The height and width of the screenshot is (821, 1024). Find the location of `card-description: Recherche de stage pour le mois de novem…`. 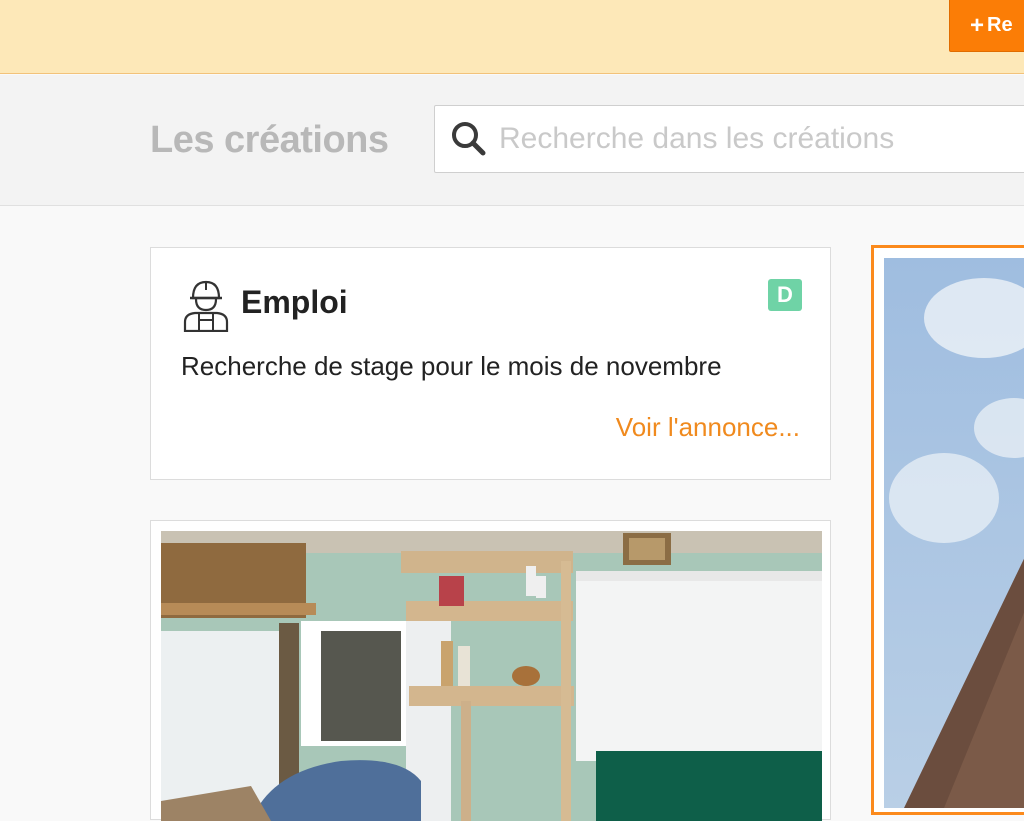

card-description: Recherche de stage pour le mois de novem… is located at coordinates (451, 366).